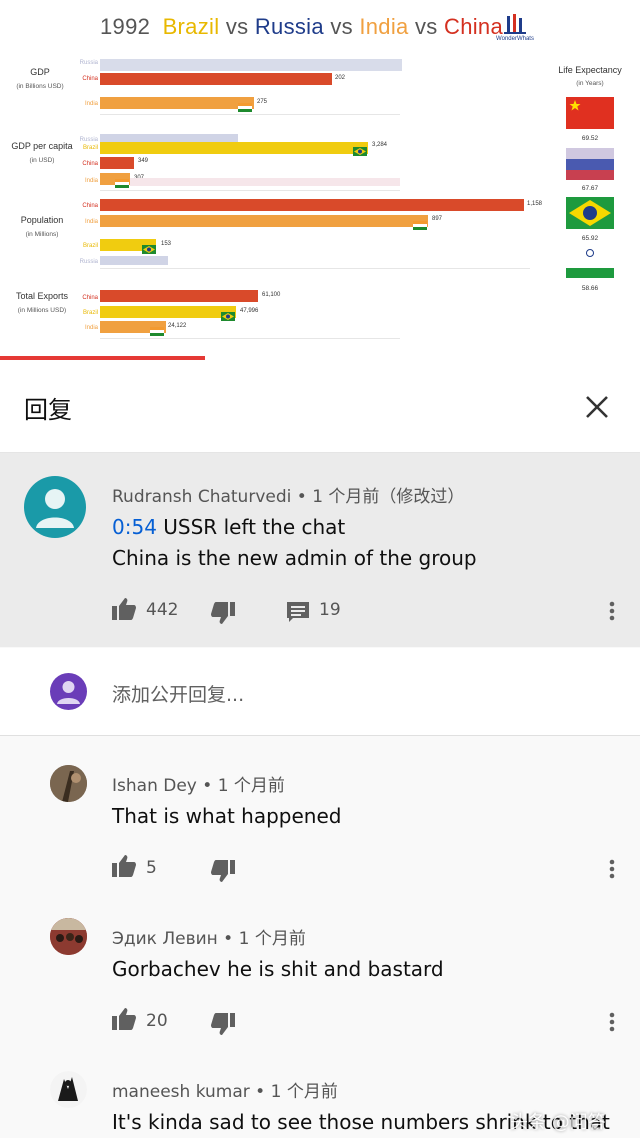  I want to click on bar-value: 3,284, so click(380, 145).